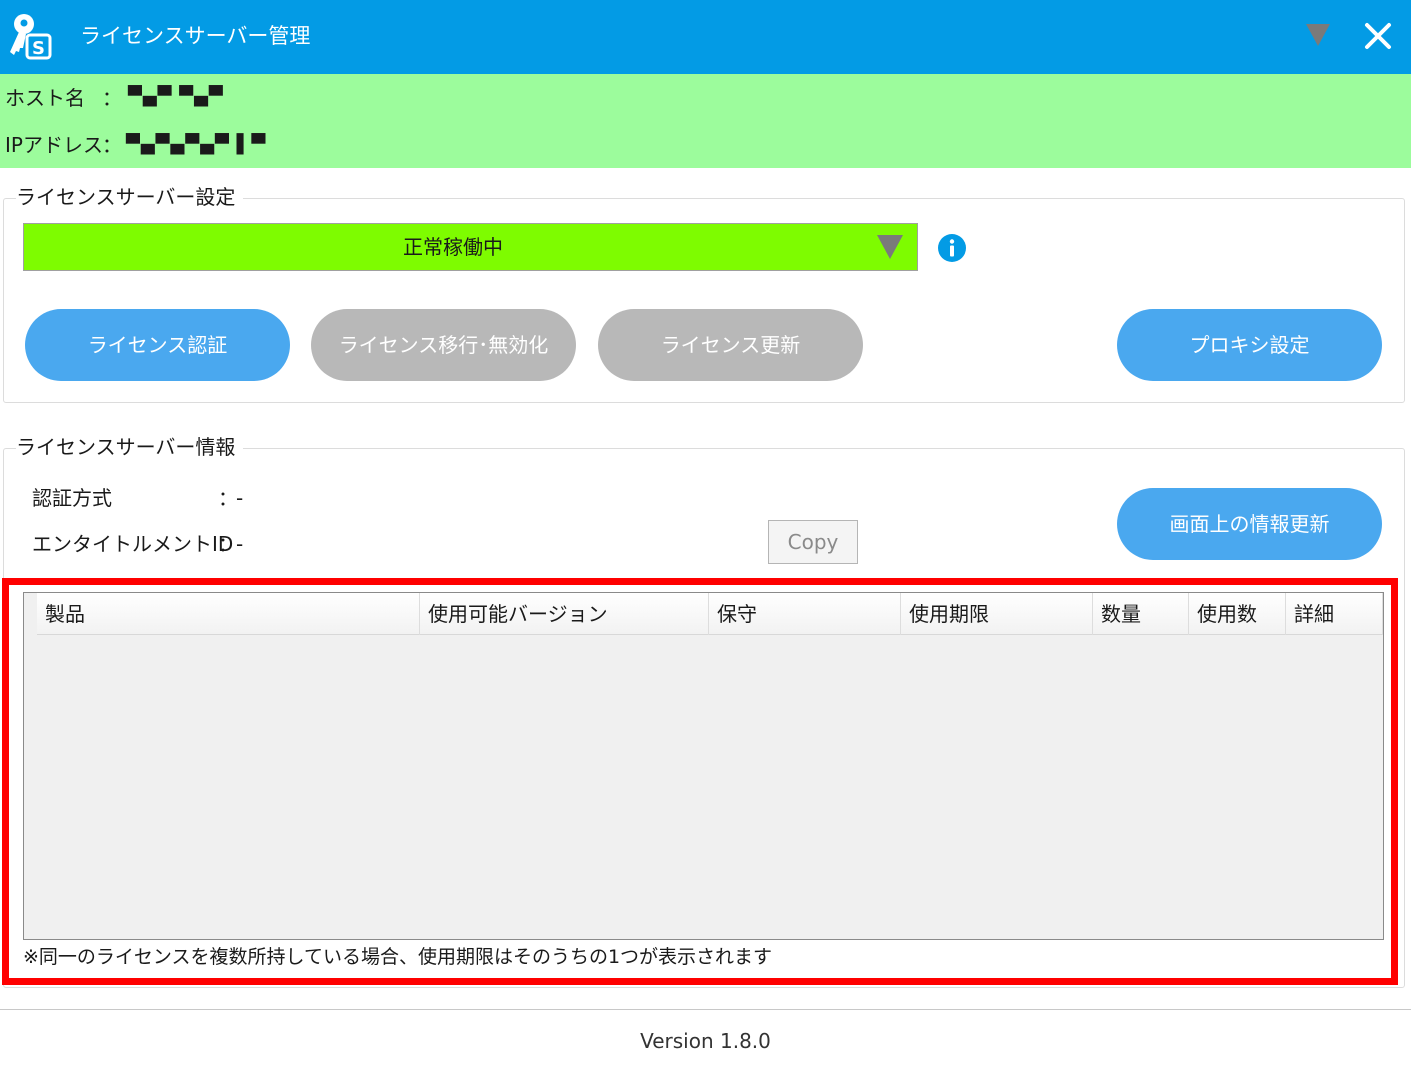 Image resolution: width=1411 pixels, height=1066 pixels. I want to click on version-label: Version 1.8.0, so click(705, 1041).